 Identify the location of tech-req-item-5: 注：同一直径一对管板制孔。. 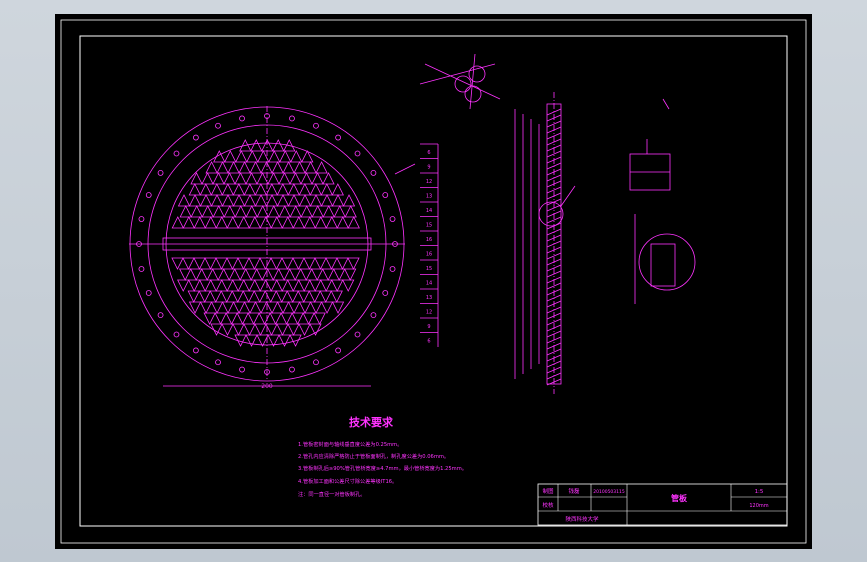
(331, 494).